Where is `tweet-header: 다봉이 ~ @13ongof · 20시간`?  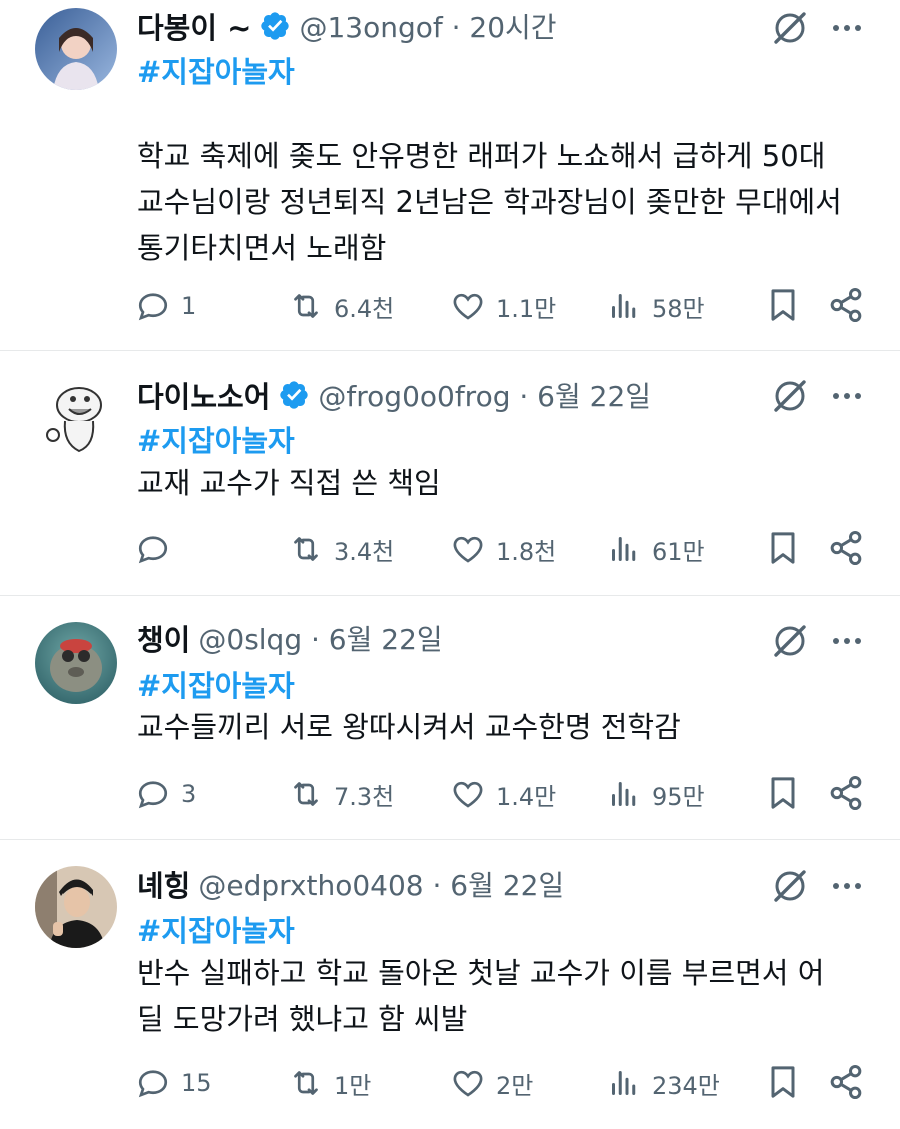
tweet-header: 다봉이 ~ @13ongof · 20시간 is located at coordinates (347, 26).